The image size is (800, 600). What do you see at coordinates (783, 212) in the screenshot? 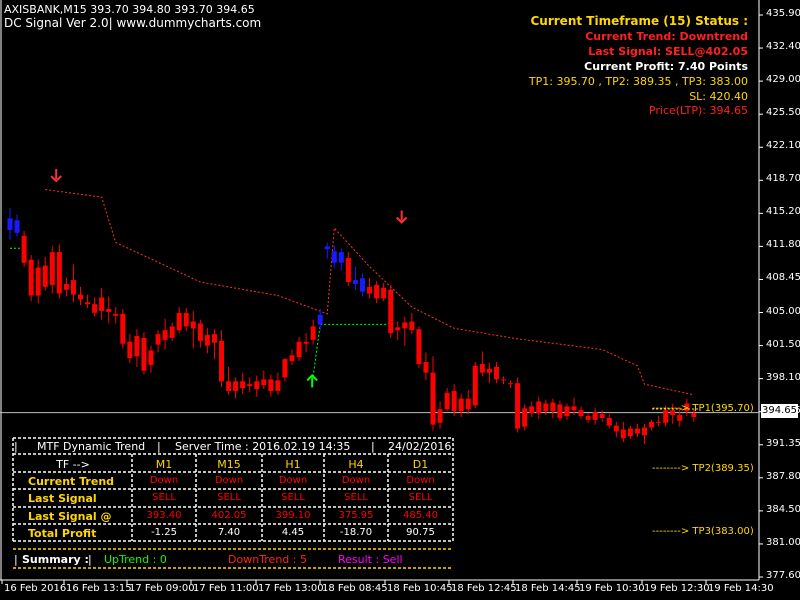
I see `price-tick-label: 415.20` at bounding box center [783, 212].